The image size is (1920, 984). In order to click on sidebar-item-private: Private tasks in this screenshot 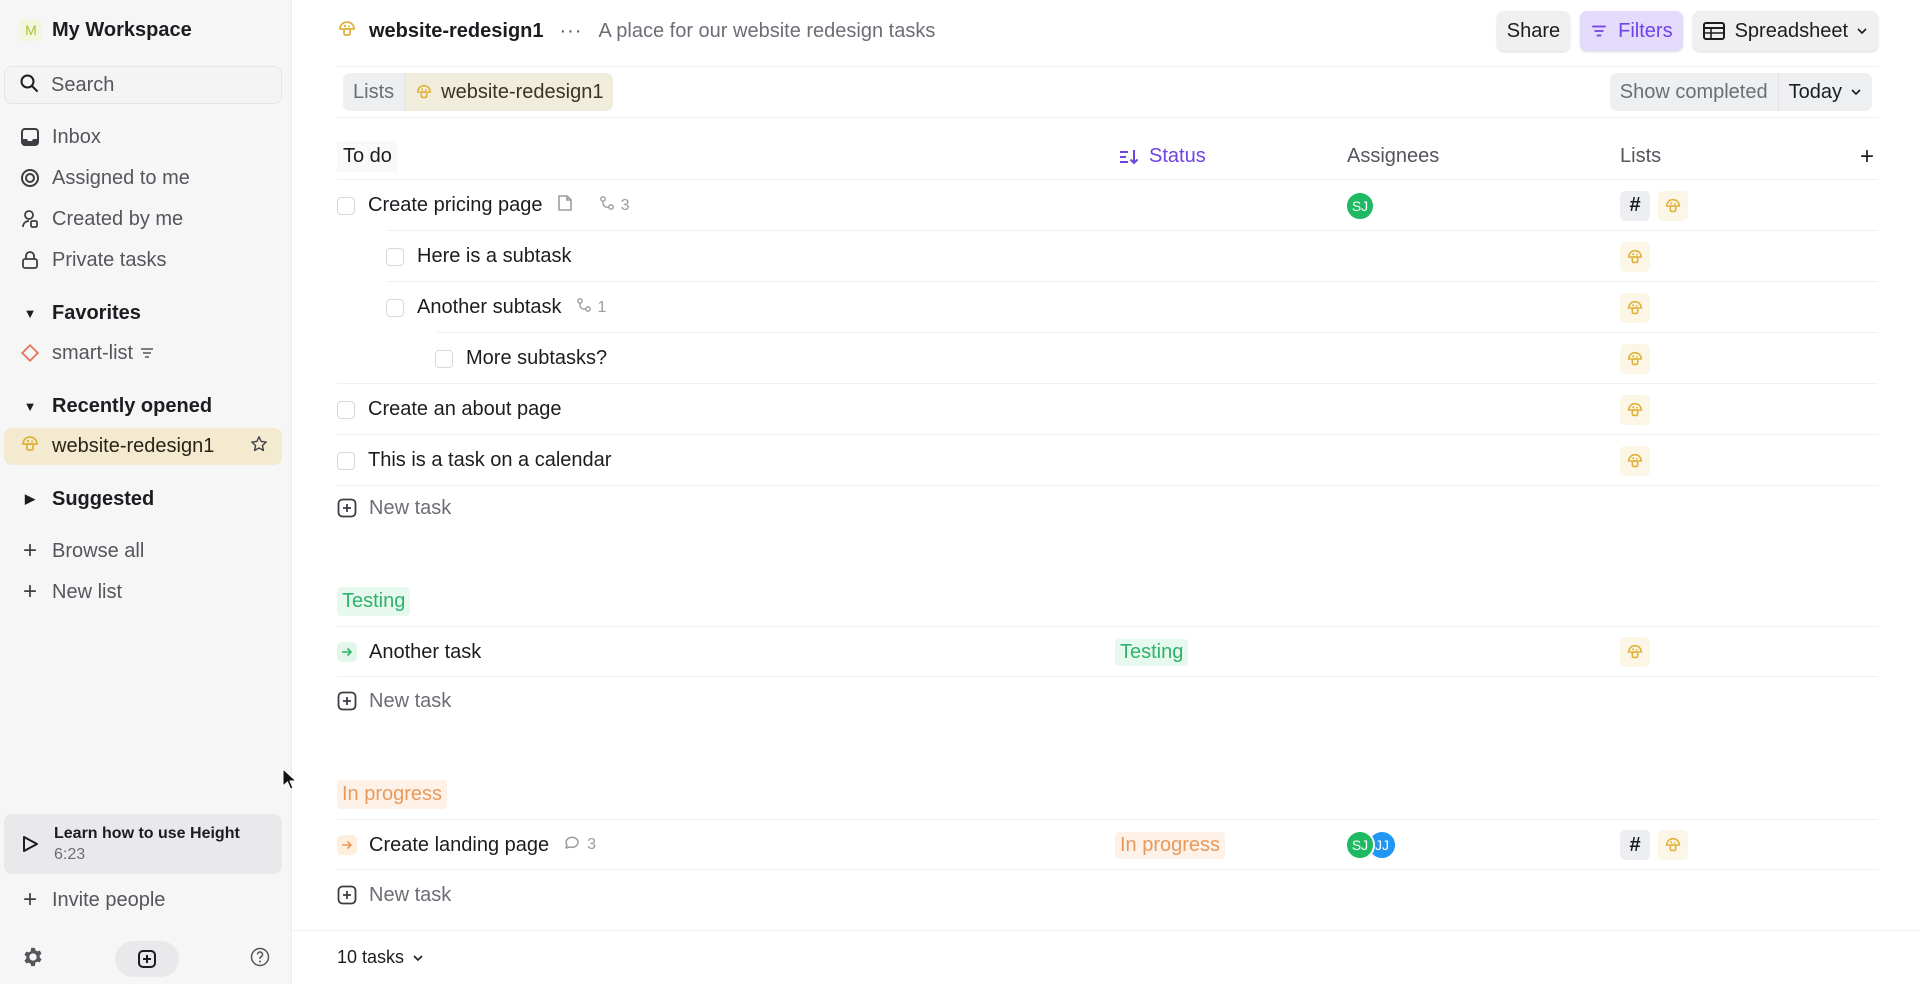, I will do `click(93, 260)`.